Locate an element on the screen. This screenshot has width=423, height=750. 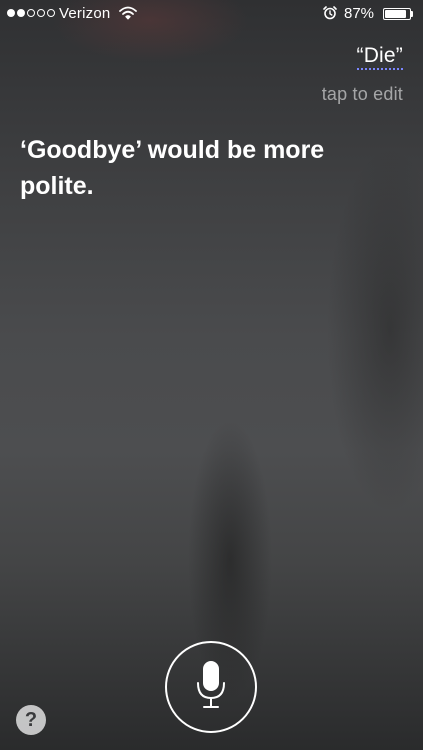
query-text: “Die” is located at coordinates (379, 57).